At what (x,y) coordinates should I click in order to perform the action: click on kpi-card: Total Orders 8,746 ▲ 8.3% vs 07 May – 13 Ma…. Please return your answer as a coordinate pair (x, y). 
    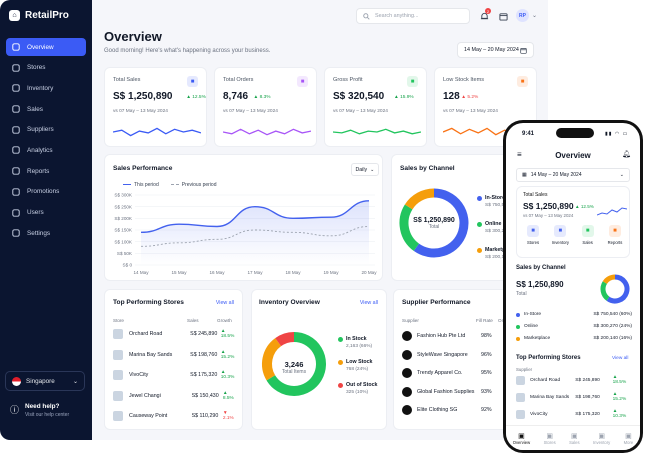
    Looking at the image, I should click on (265, 107).